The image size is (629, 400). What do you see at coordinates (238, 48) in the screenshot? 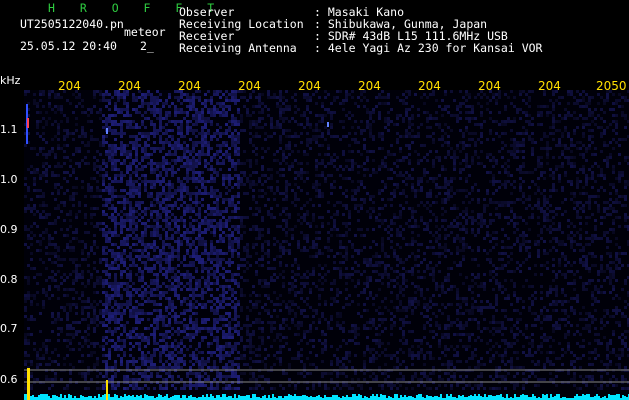
I see `antenna-label: Receiving Antenna` at bounding box center [238, 48].